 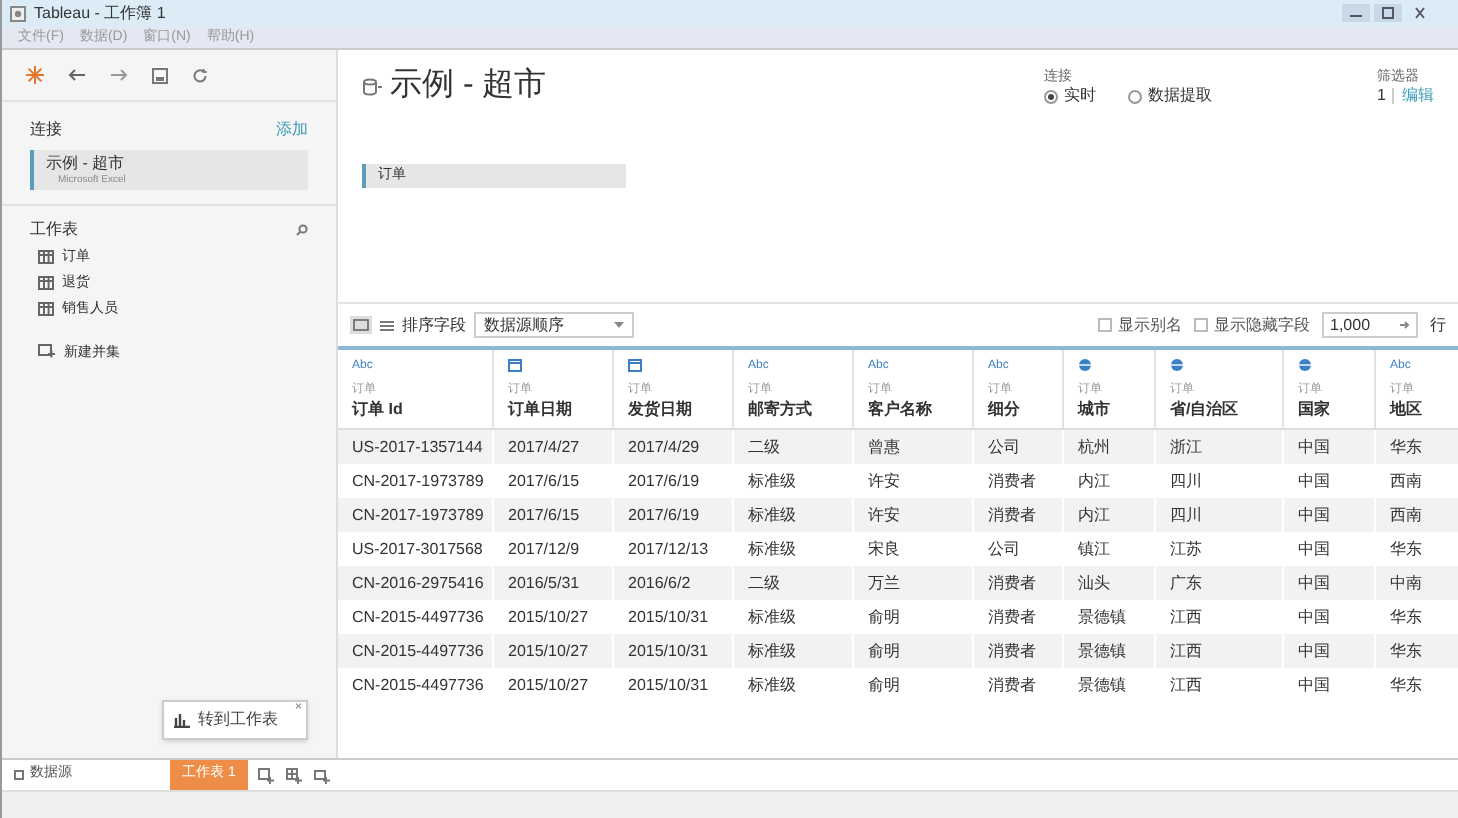 What do you see at coordinates (554, 685) in the screenshot?
I see `table-cell: 2015/10/27` at bounding box center [554, 685].